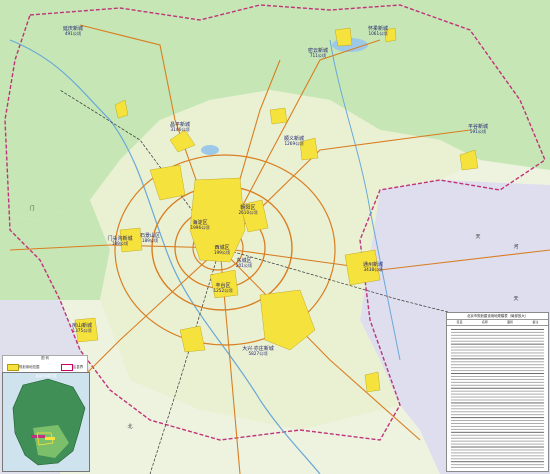 The image size is (550, 474). I want to click on district-area: 591公顷, so click(478, 131).